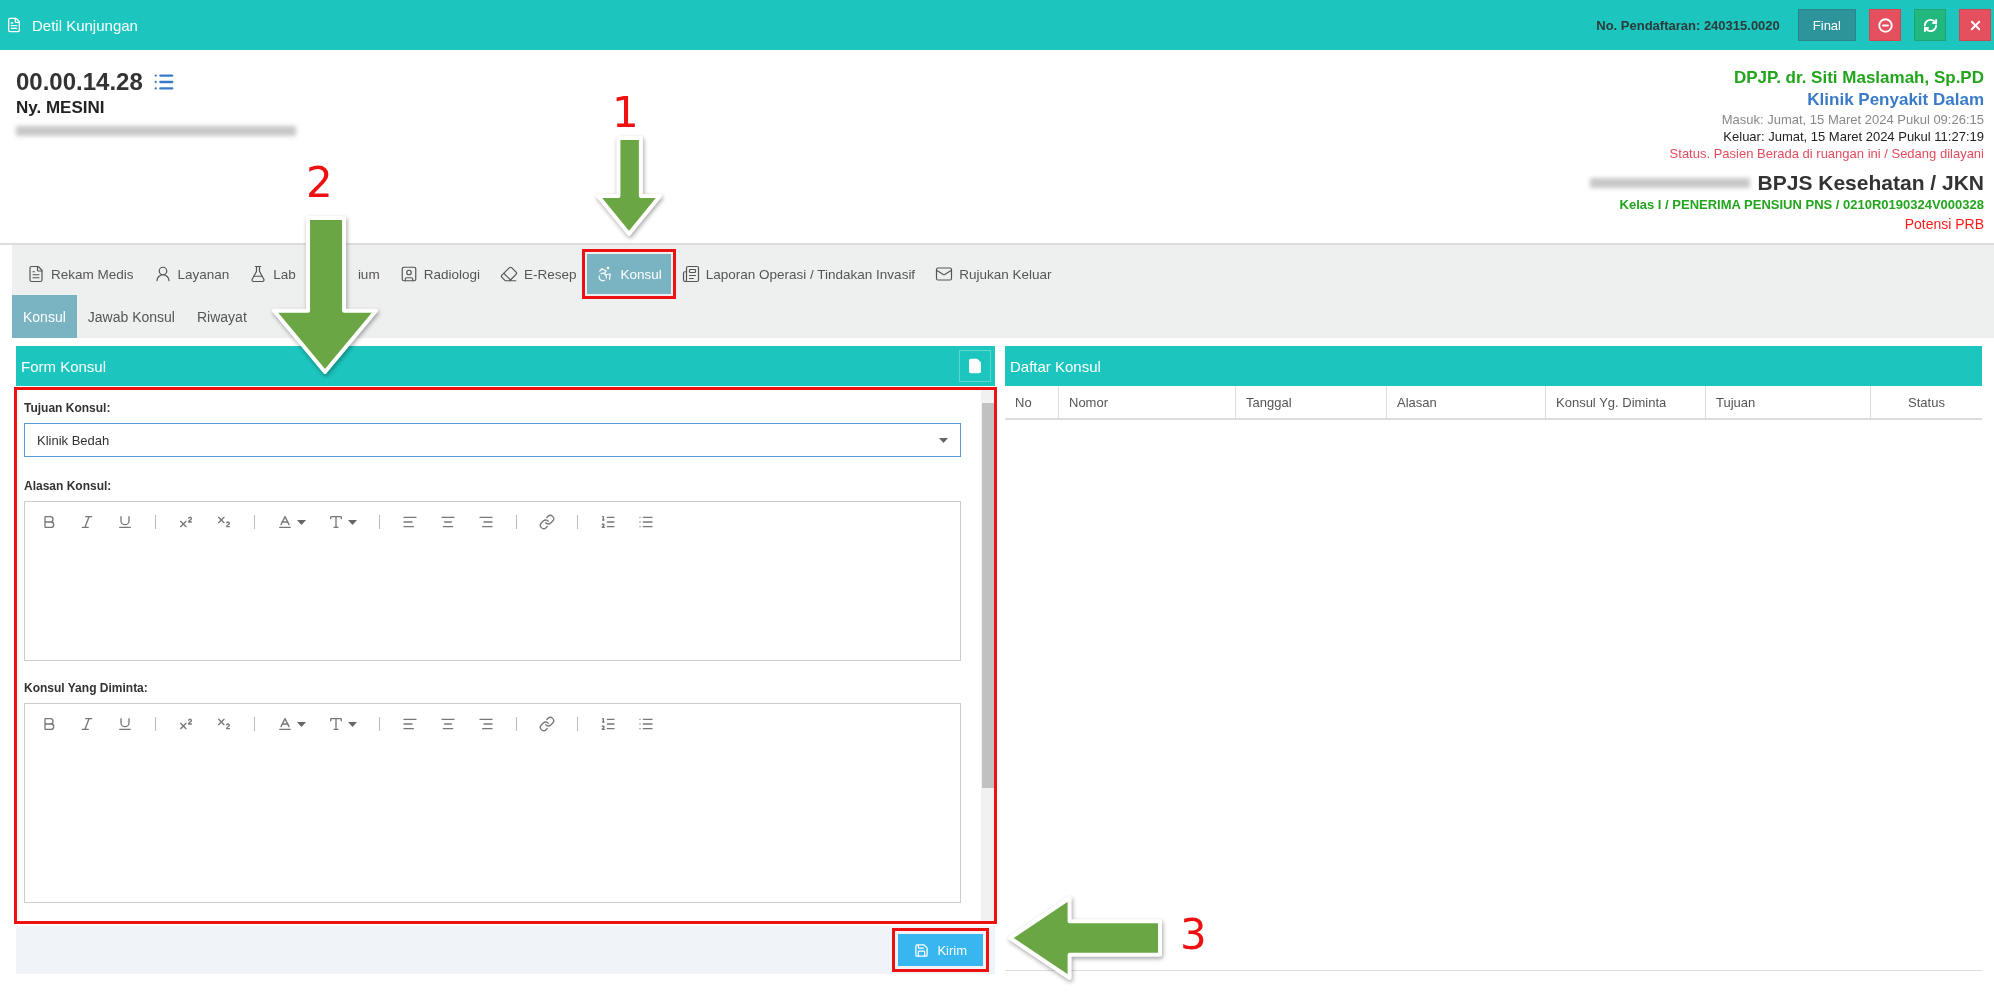 This screenshot has height=1000, width=1994. Describe the element at coordinates (1310, 402) in the screenshot. I see `column-header: Tanggal` at that location.